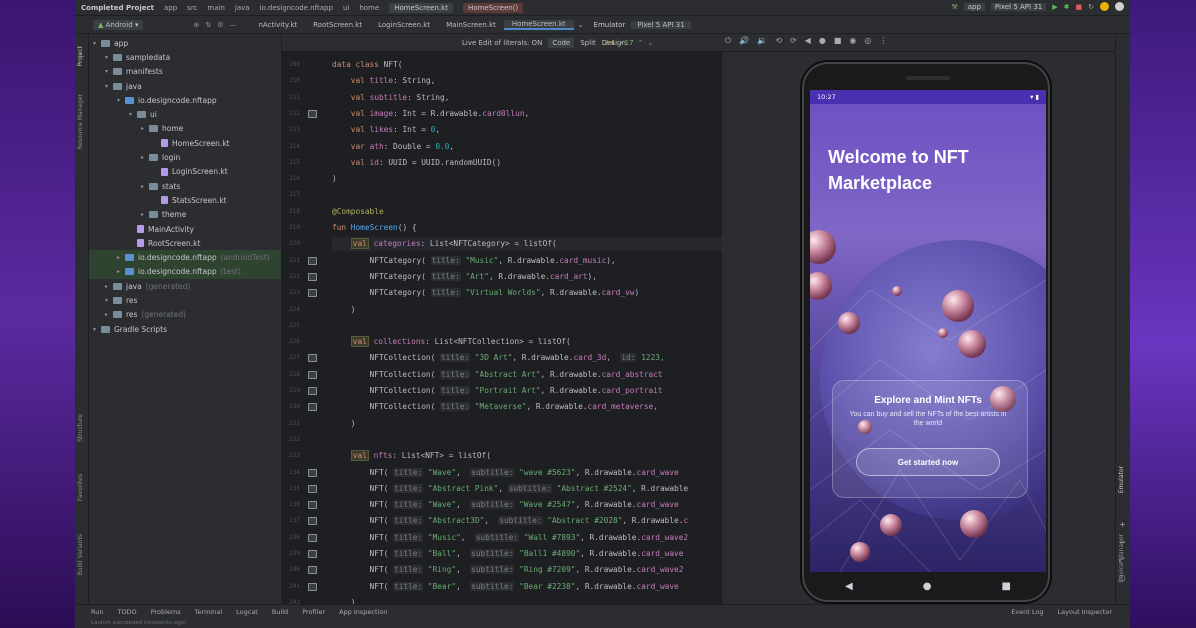 This screenshot has height=628, width=1196. Describe the element at coordinates (185, 72) in the screenshot. I see `tree-item: ▾ manifests` at that location.